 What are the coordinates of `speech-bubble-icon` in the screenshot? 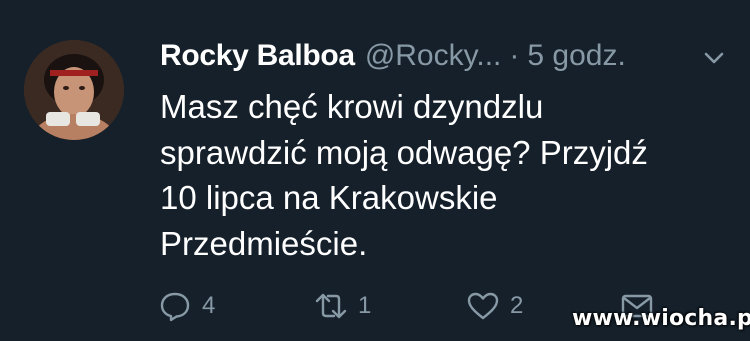 It's located at (175, 307).